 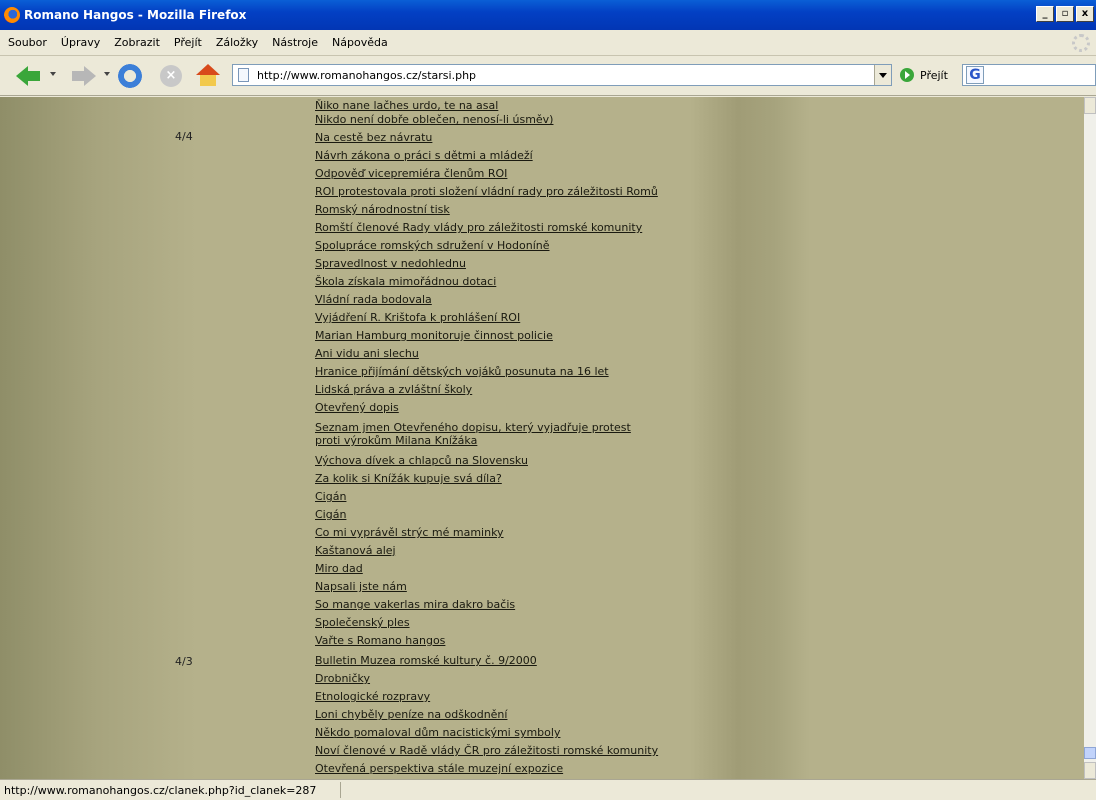 I want to click on article-link: Ňiko nane lačhes urdo, te na asal, so click(x=406, y=105).